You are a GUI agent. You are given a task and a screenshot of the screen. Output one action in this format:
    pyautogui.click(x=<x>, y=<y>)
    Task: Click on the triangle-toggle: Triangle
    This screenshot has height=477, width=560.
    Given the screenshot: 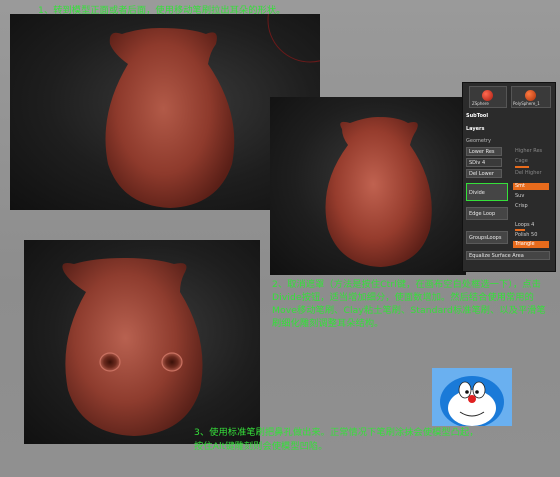 What is the action you would take?
    pyautogui.click(x=531, y=244)
    